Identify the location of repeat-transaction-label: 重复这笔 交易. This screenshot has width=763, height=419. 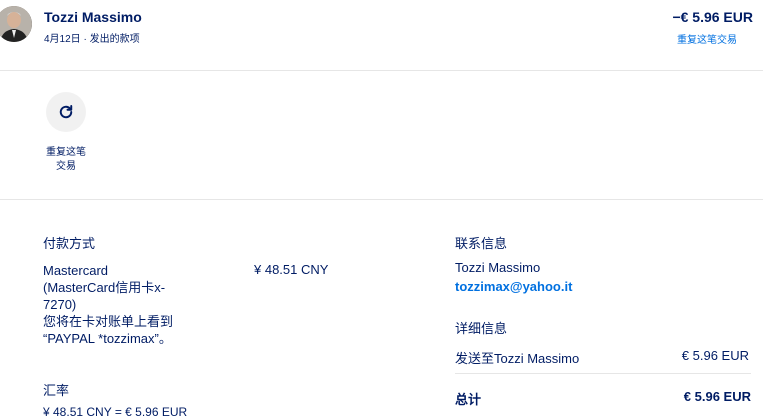
(66, 160).